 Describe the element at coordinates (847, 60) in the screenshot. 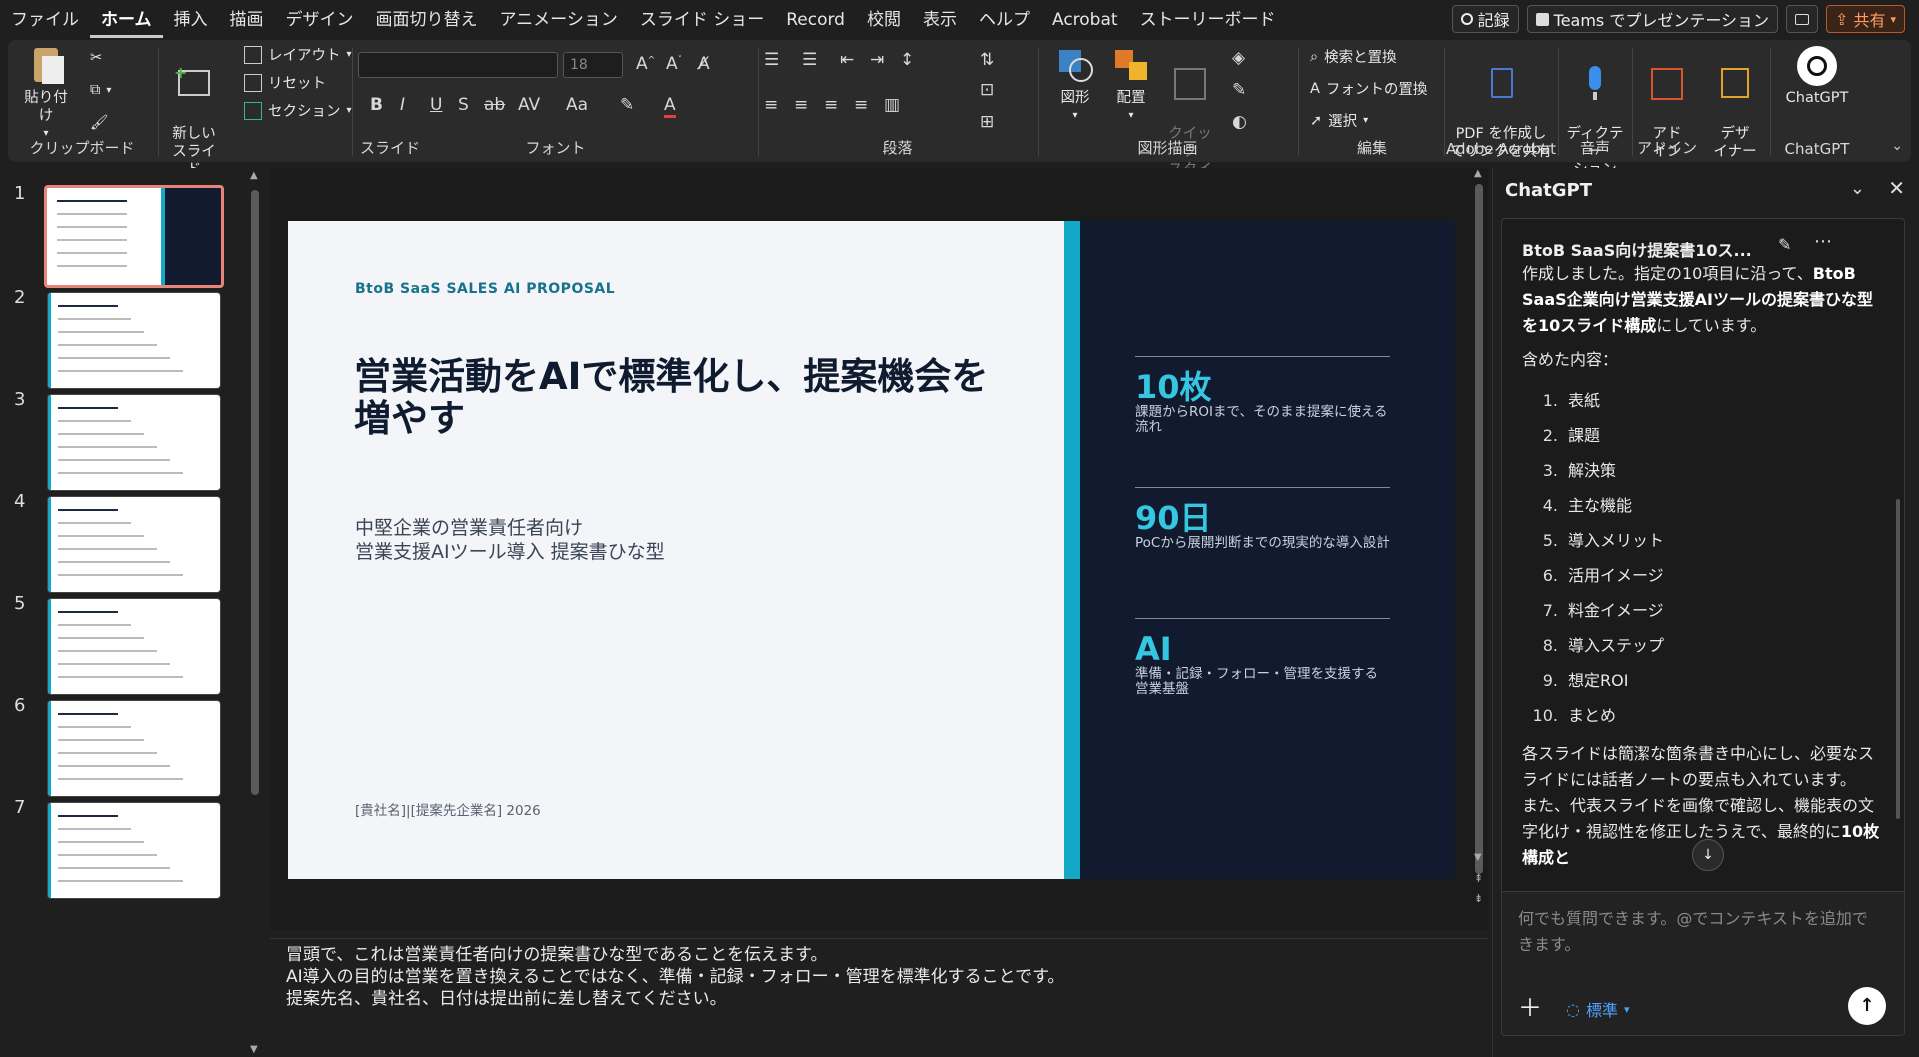

I see `decrease-indent-icon: ⇤` at that location.